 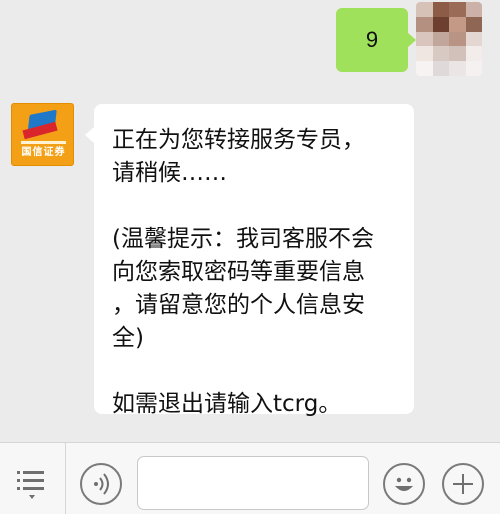 I want to click on plus-button, so click(x=463, y=484).